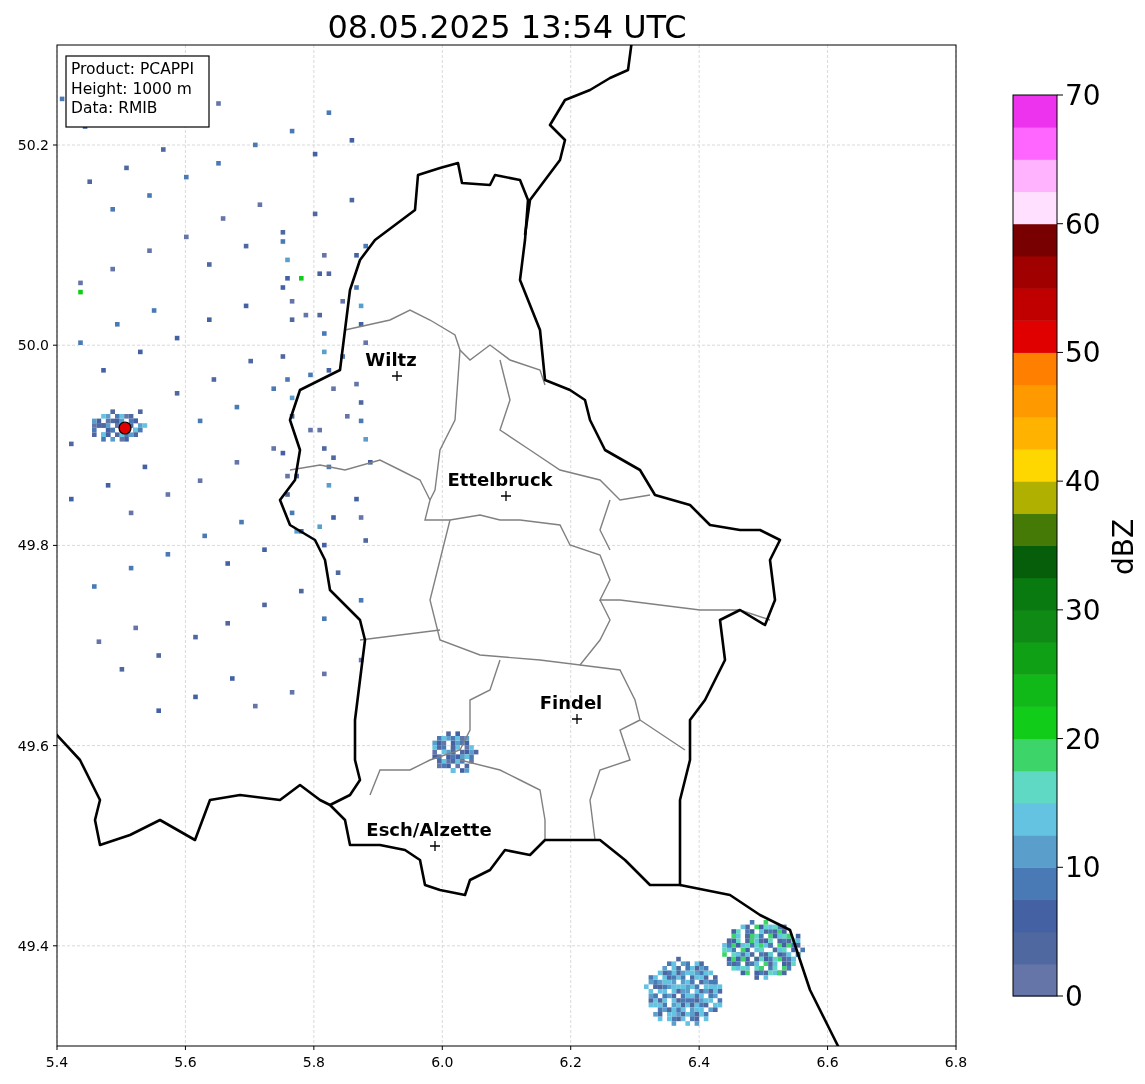  What do you see at coordinates (1083, 739) in the screenshot?
I see `colorbar-tick-label: 20` at bounding box center [1083, 739].